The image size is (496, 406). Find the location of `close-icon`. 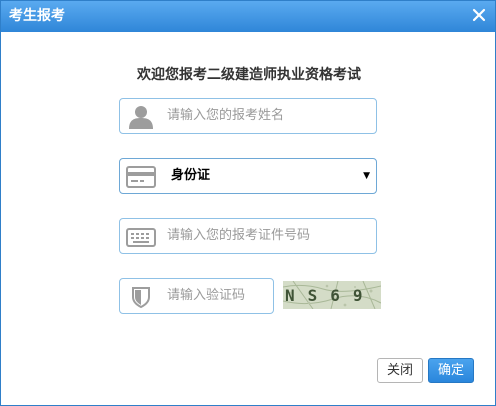

close-icon is located at coordinates (479, 15).